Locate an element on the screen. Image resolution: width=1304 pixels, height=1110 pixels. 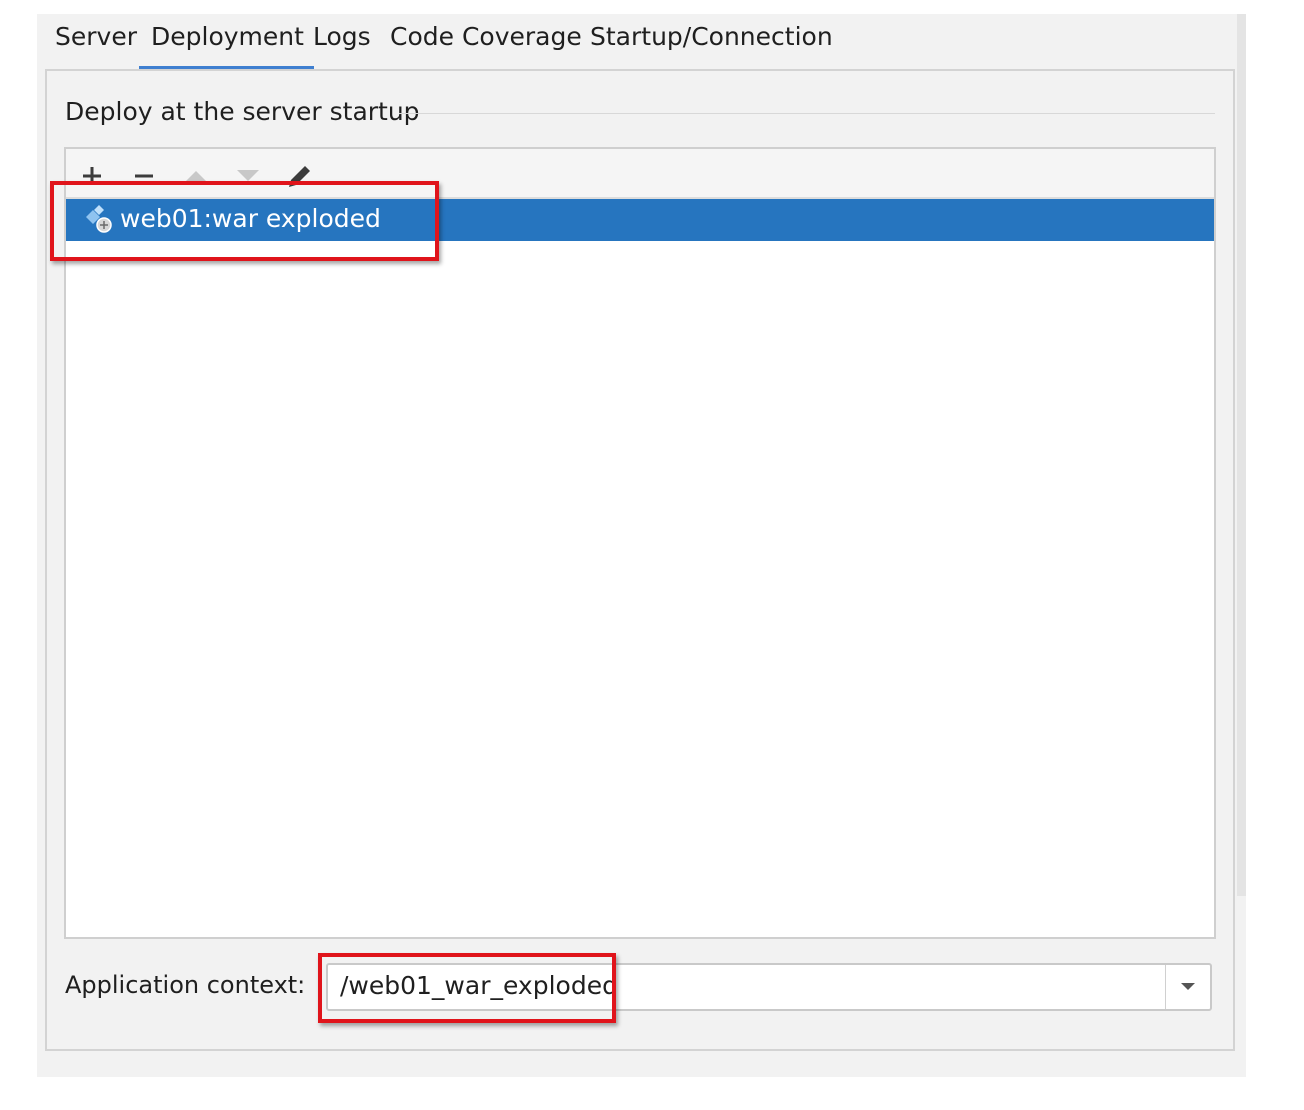
artifact-row-web01: web01:war exploded is located at coordinates (640, 220).